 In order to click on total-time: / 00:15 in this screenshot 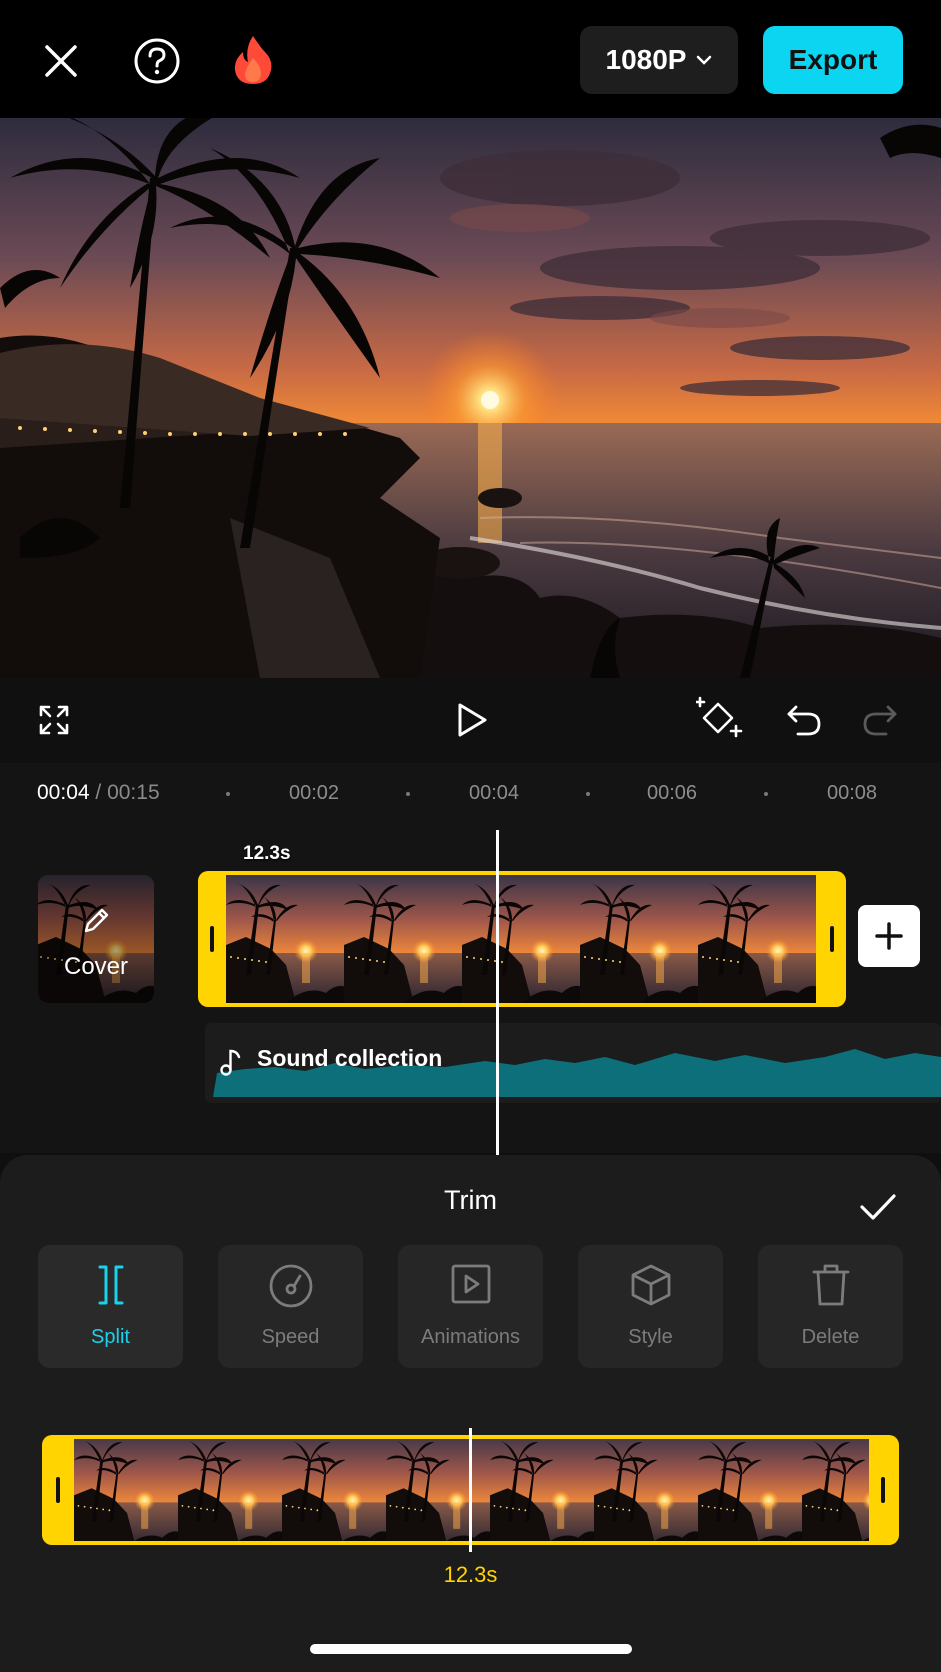, I will do `click(127, 792)`.